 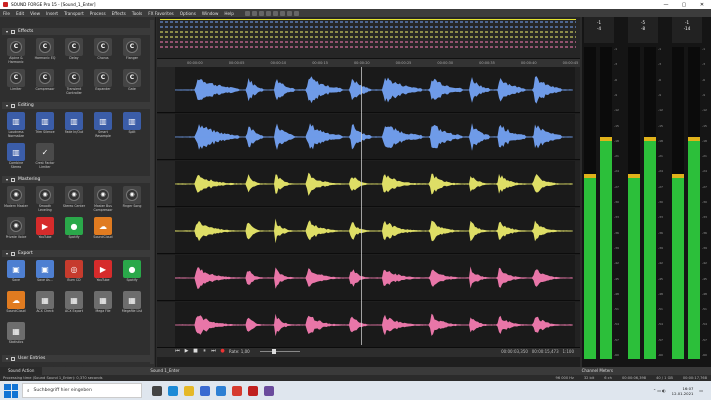 What do you see at coordinates (188, 13) in the screenshot?
I see `menu-options: Options` at bounding box center [188, 13].